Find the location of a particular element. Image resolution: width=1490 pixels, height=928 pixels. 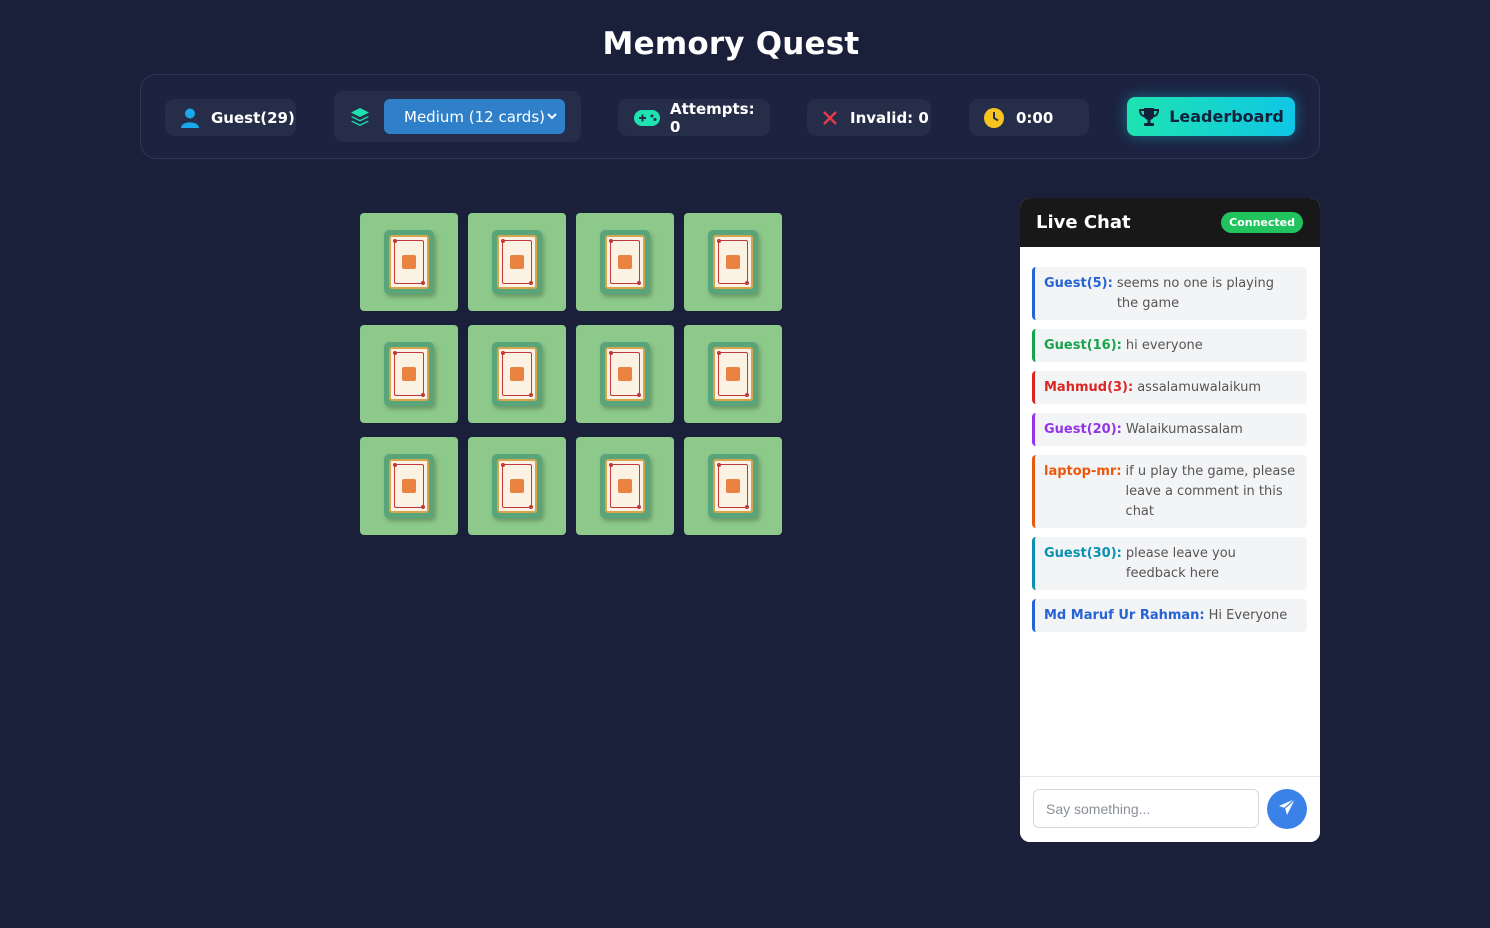

chat-message-author: Mahmud(3): is located at coordinates (1089, 387).